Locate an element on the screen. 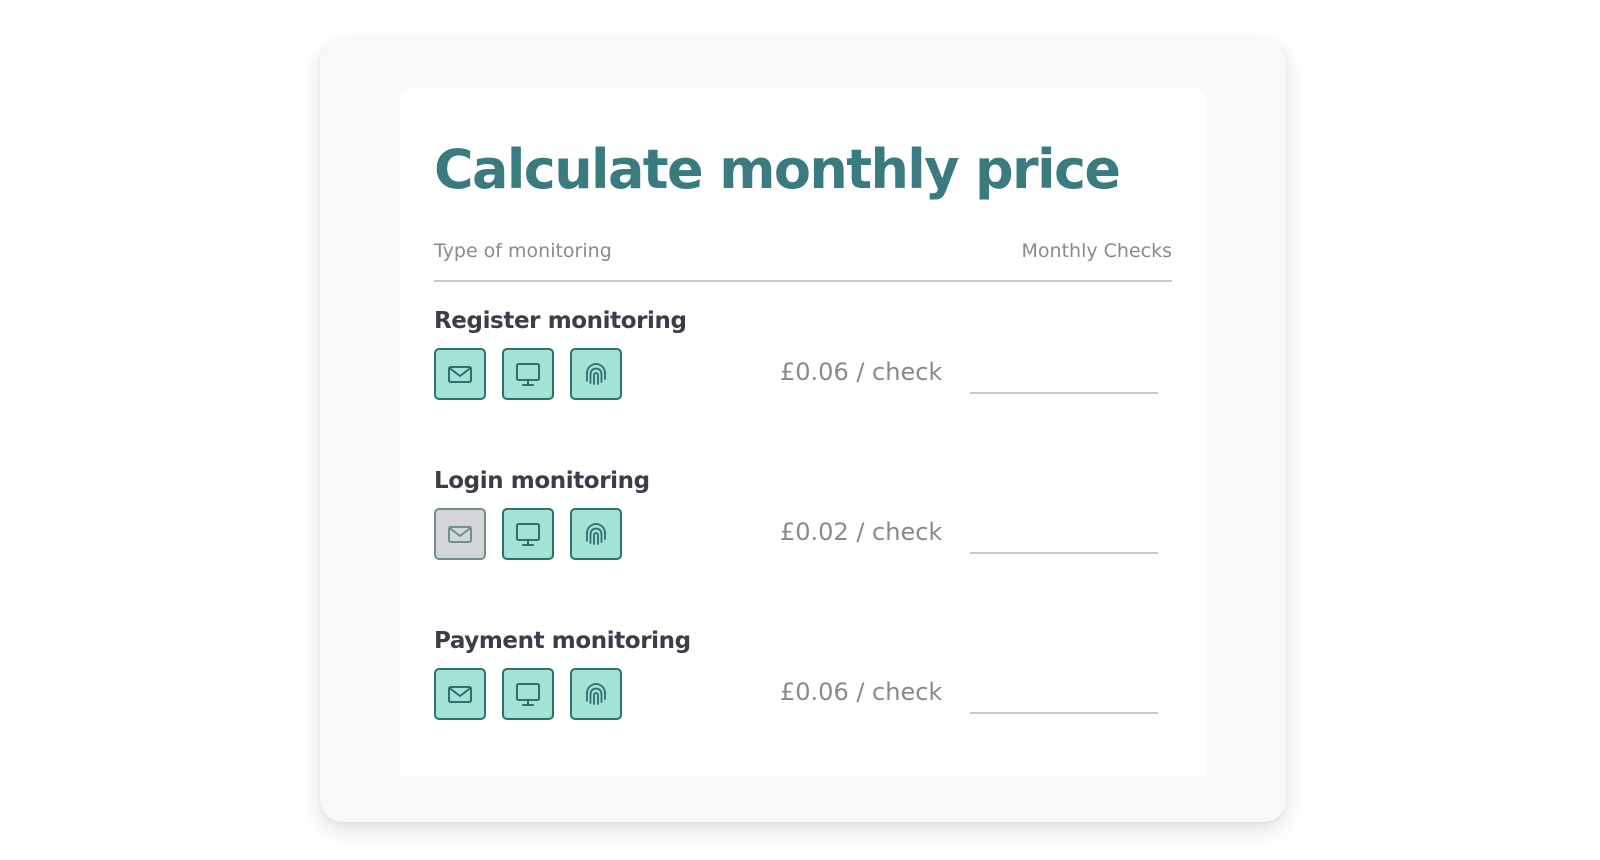 This screenshot has width=1600, height=860. row-title: Register monitoring is located at coordinates (560, 321).